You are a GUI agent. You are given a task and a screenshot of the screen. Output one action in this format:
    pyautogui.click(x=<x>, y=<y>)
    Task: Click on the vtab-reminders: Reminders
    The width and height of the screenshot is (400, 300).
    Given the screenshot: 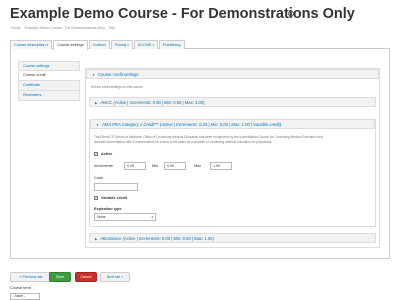 What is the action you would take?
    pyautogui.click(x=49, y=96)
    